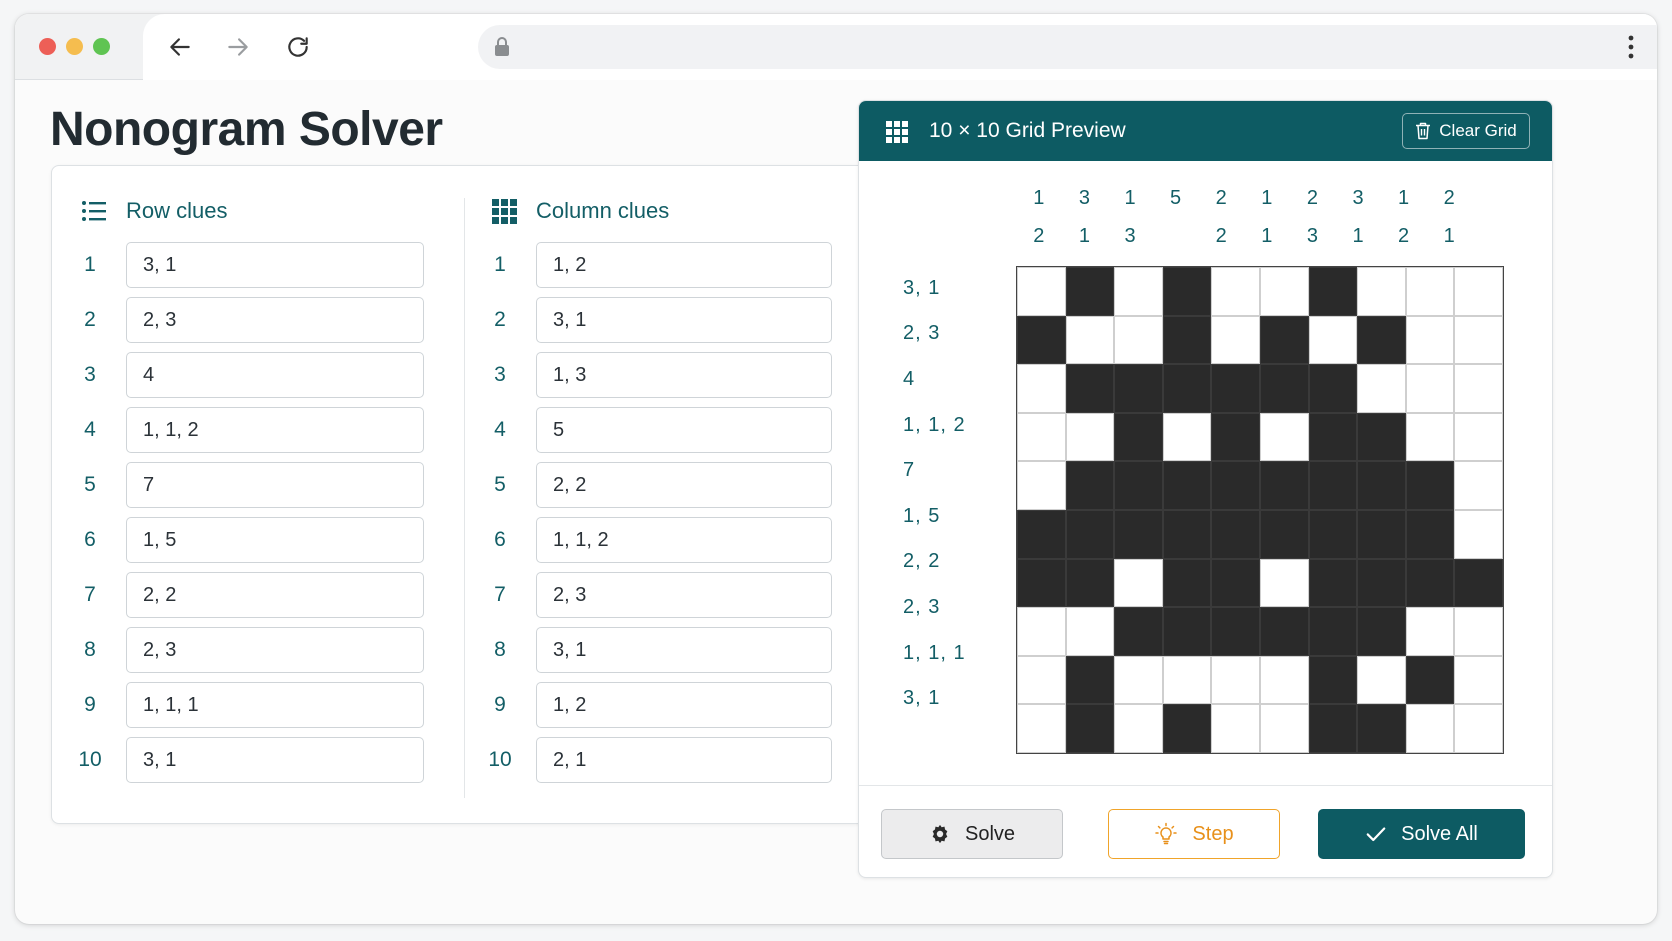  What do you see at coordinates (1466, 131) in the screenshot?
I see `clear-grid-button: Clear Grid` at bounding box center [1466, 131].